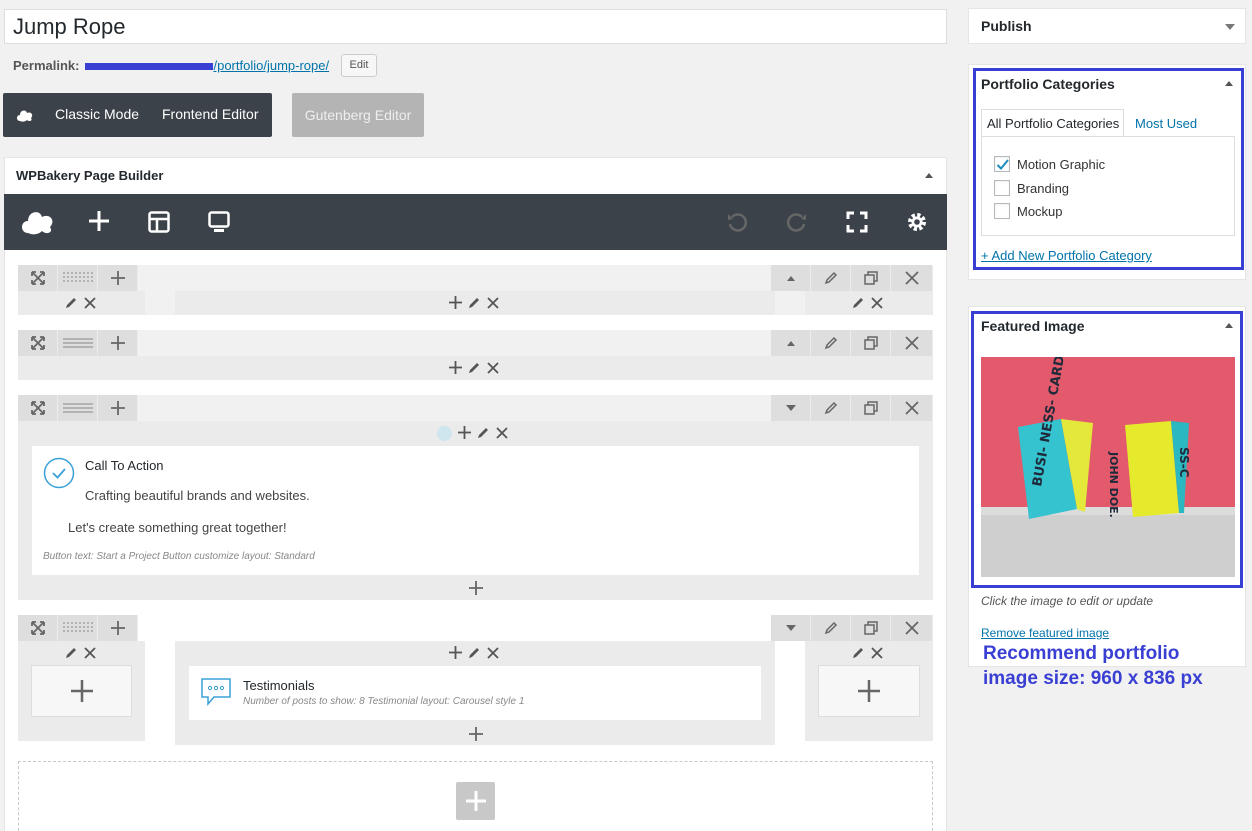  I want to click on builder-title: WPBakery Page Builder, so click(90, 175).